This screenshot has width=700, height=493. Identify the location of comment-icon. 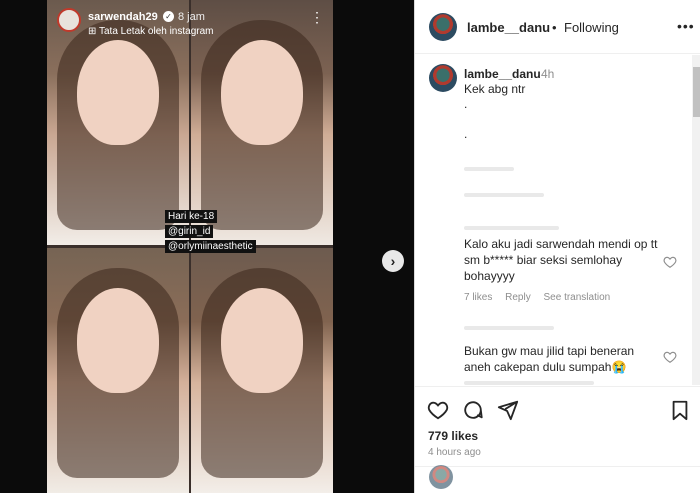
(473, 410).